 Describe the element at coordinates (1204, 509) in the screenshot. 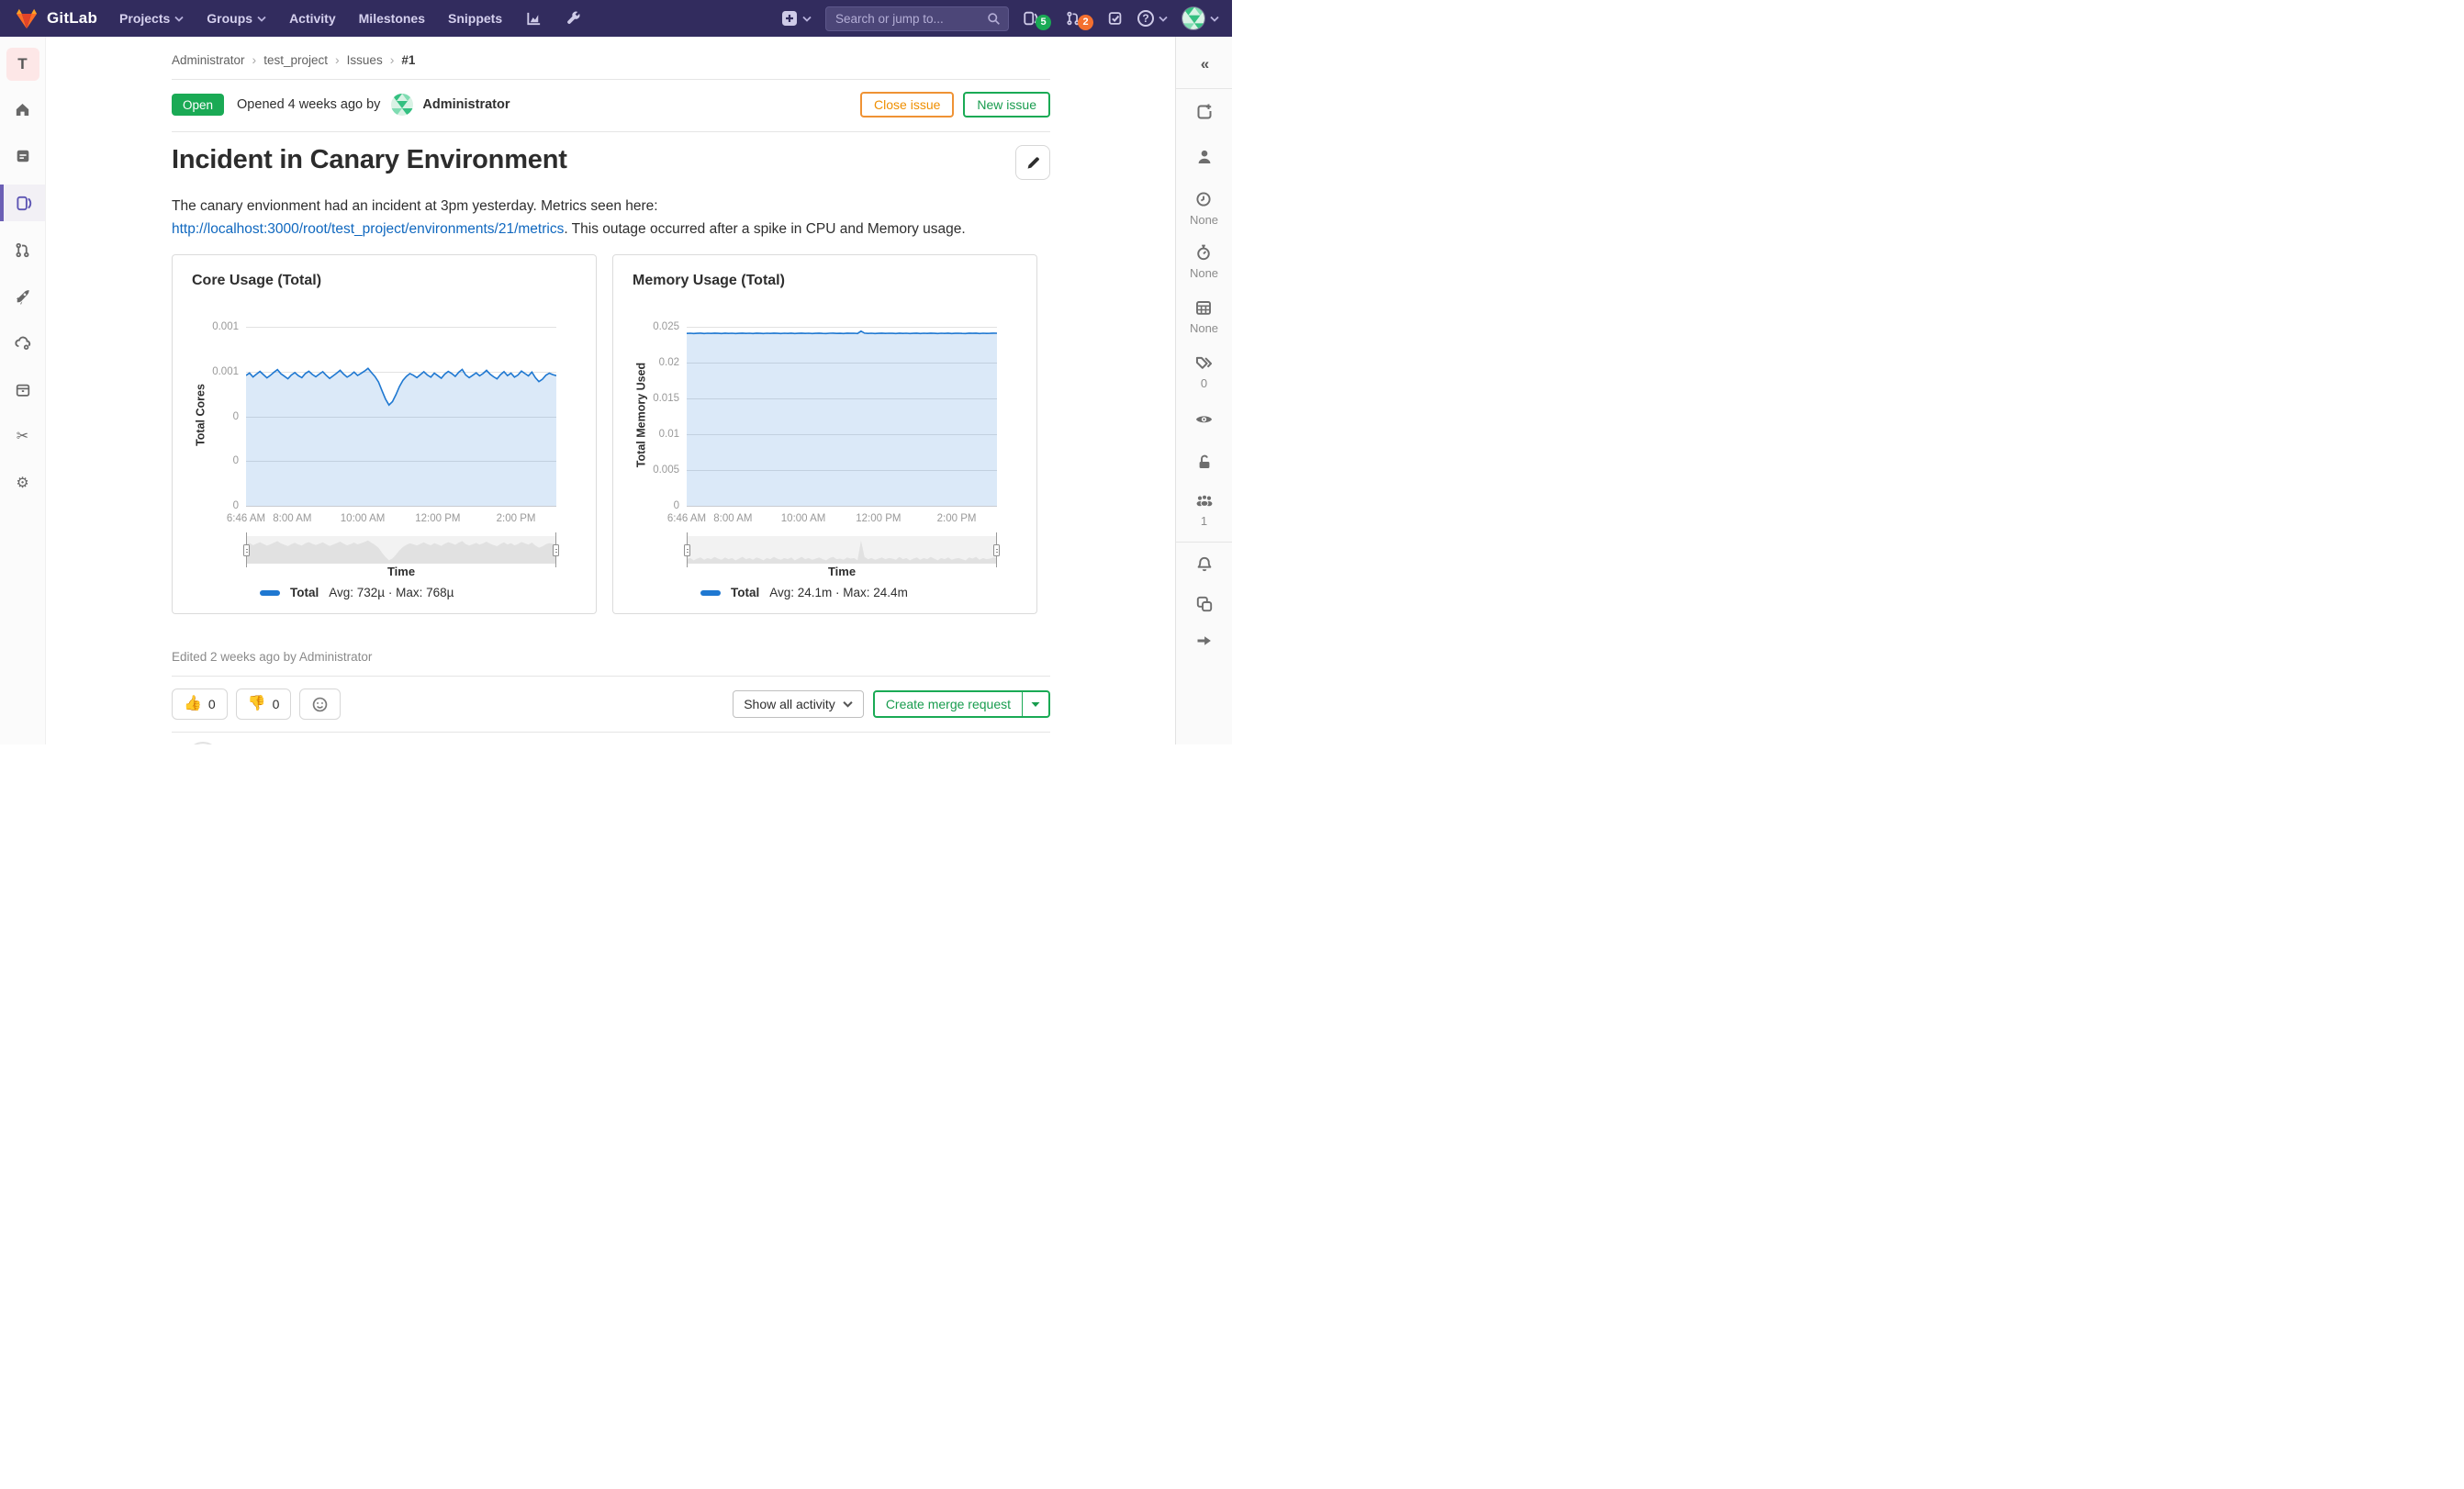

I see `participants-button: 1` at that location.